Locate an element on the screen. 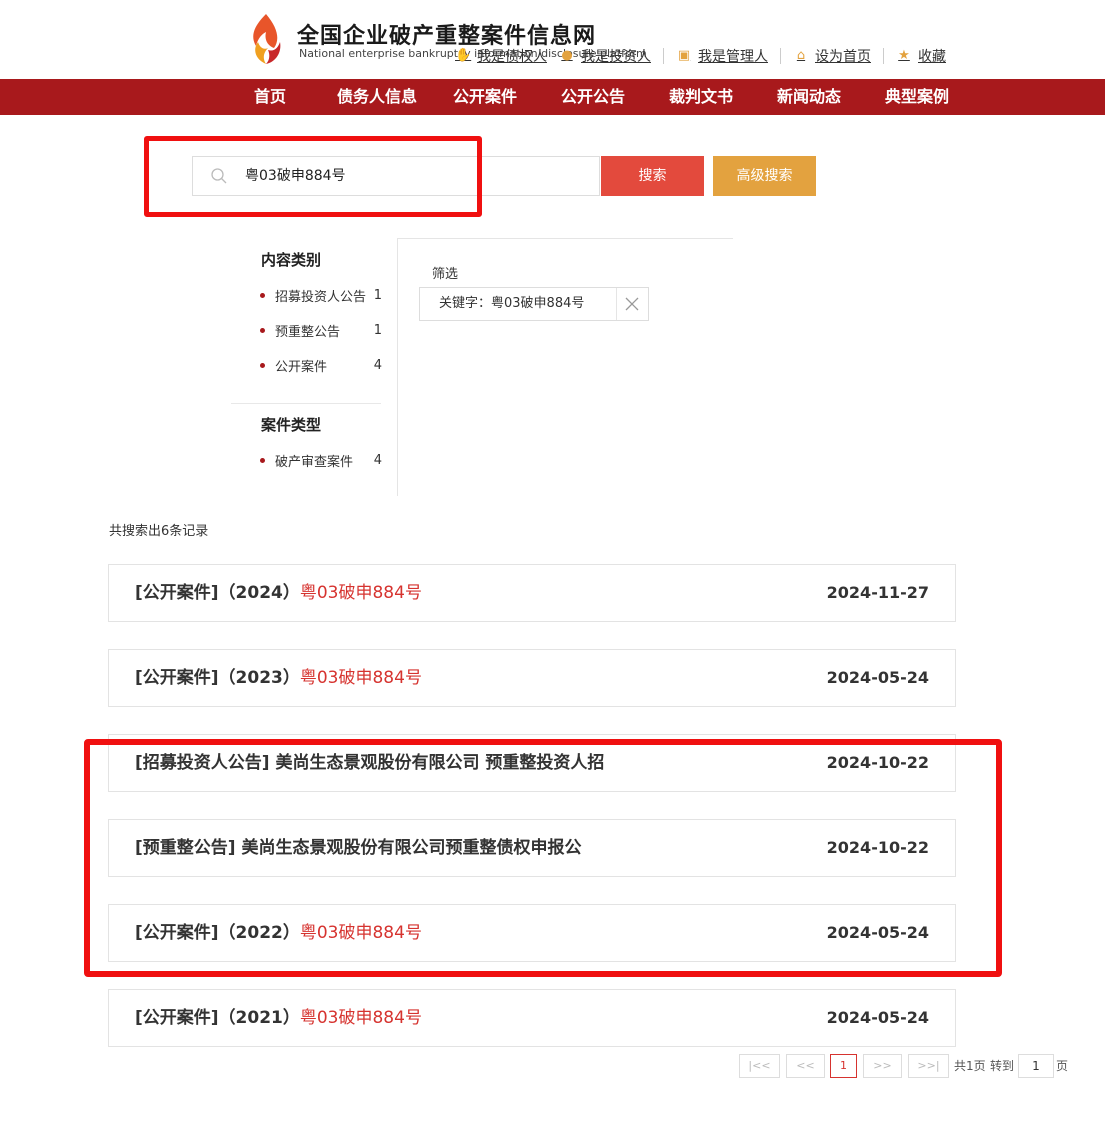 Image resolution: width=1105 pixels, height=1142 pixels. sidebar-item-label: 公开案件 is located at coordinates (301, 367).